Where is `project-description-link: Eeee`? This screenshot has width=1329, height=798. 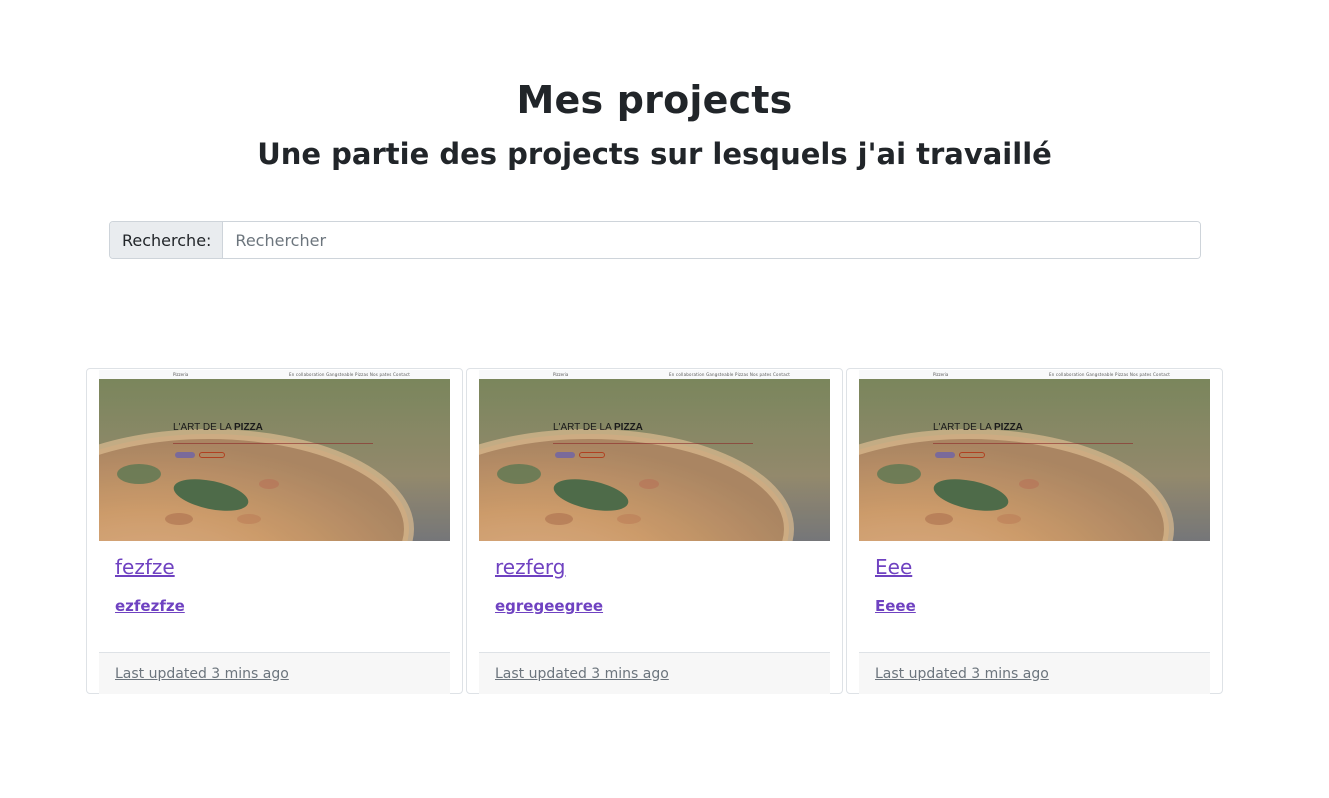
project-description-link: Eeee is located at coordinates (1041, 606).